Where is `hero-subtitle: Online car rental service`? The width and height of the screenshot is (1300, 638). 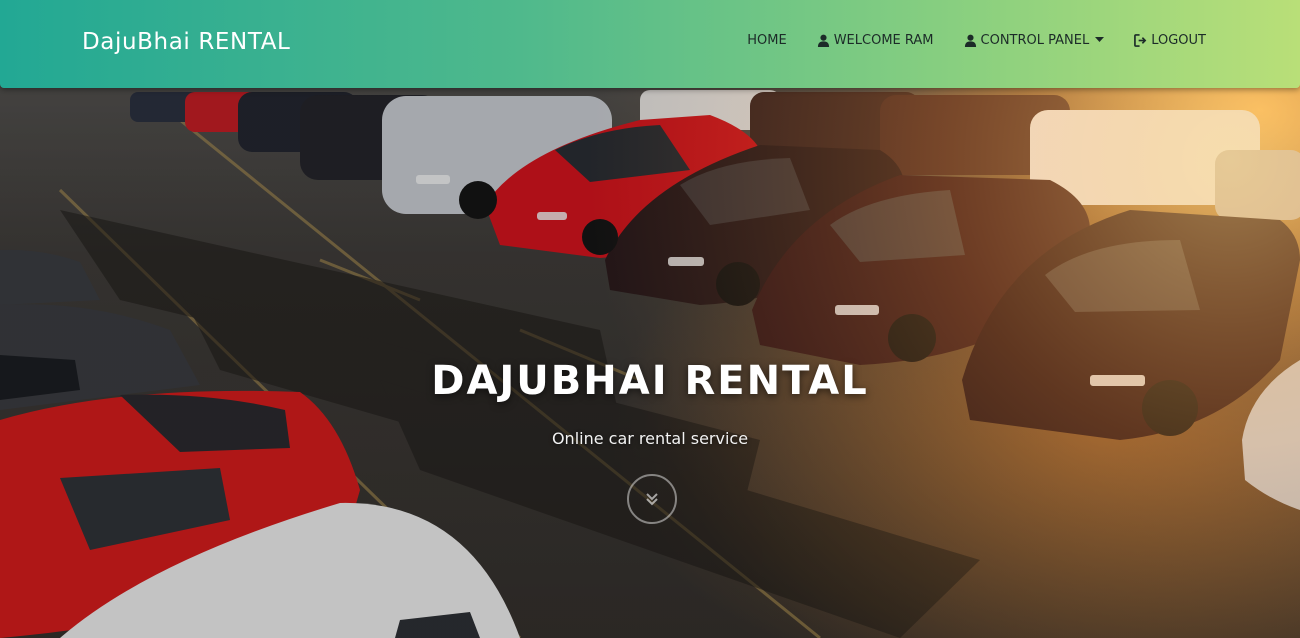
hero-subtitle: Online car rental service is located at coordinates (650, 438).